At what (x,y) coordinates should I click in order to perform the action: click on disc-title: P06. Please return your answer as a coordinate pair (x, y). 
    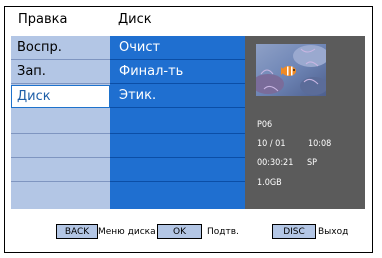
    Looking at the image, I should click on (265, 125).